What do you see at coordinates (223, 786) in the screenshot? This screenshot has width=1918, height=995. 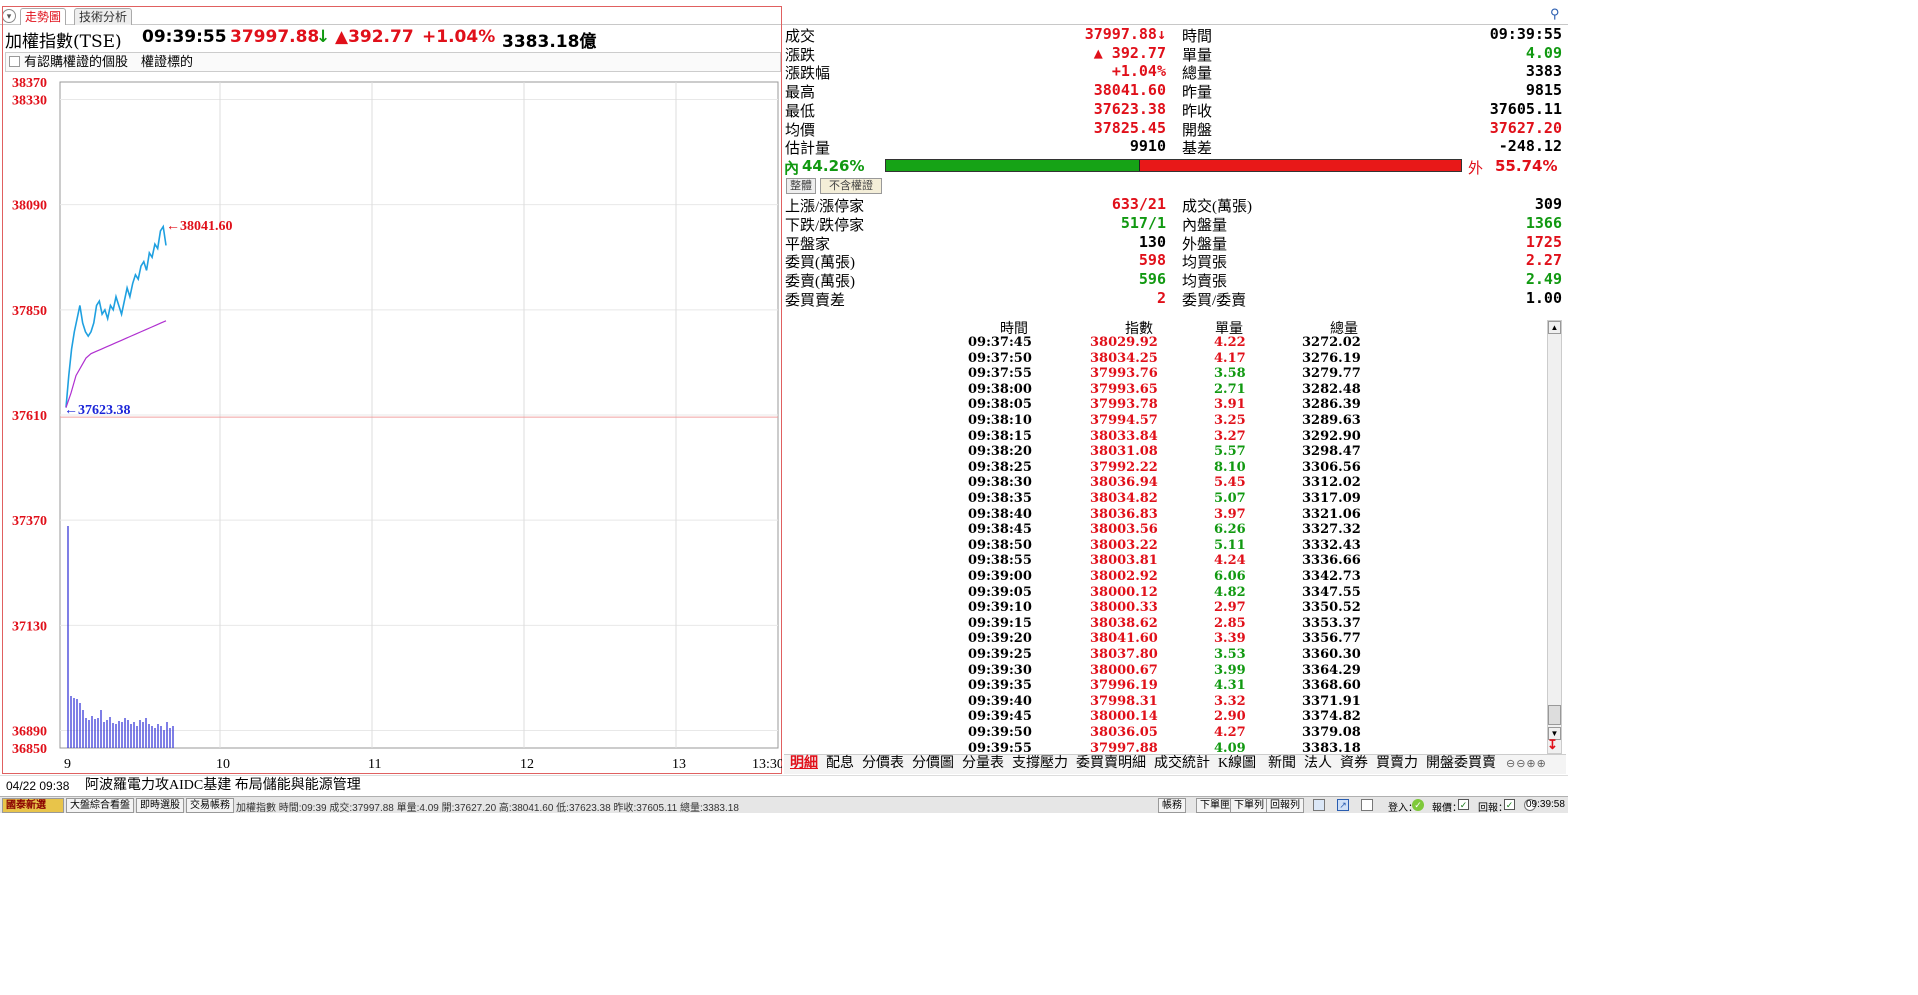 I see `news-headline: 阿波羅電力攻AIDC基建 布局儲能與能源管理` at bounding box center [223, 786].